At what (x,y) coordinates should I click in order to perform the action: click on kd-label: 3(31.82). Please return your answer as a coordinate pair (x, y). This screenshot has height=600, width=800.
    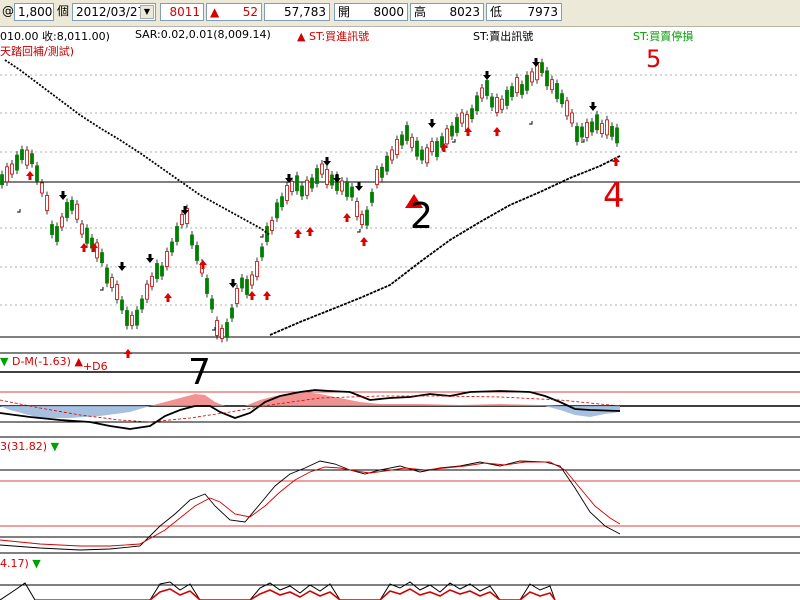
    Looking at the image, I should click on (24, 446).